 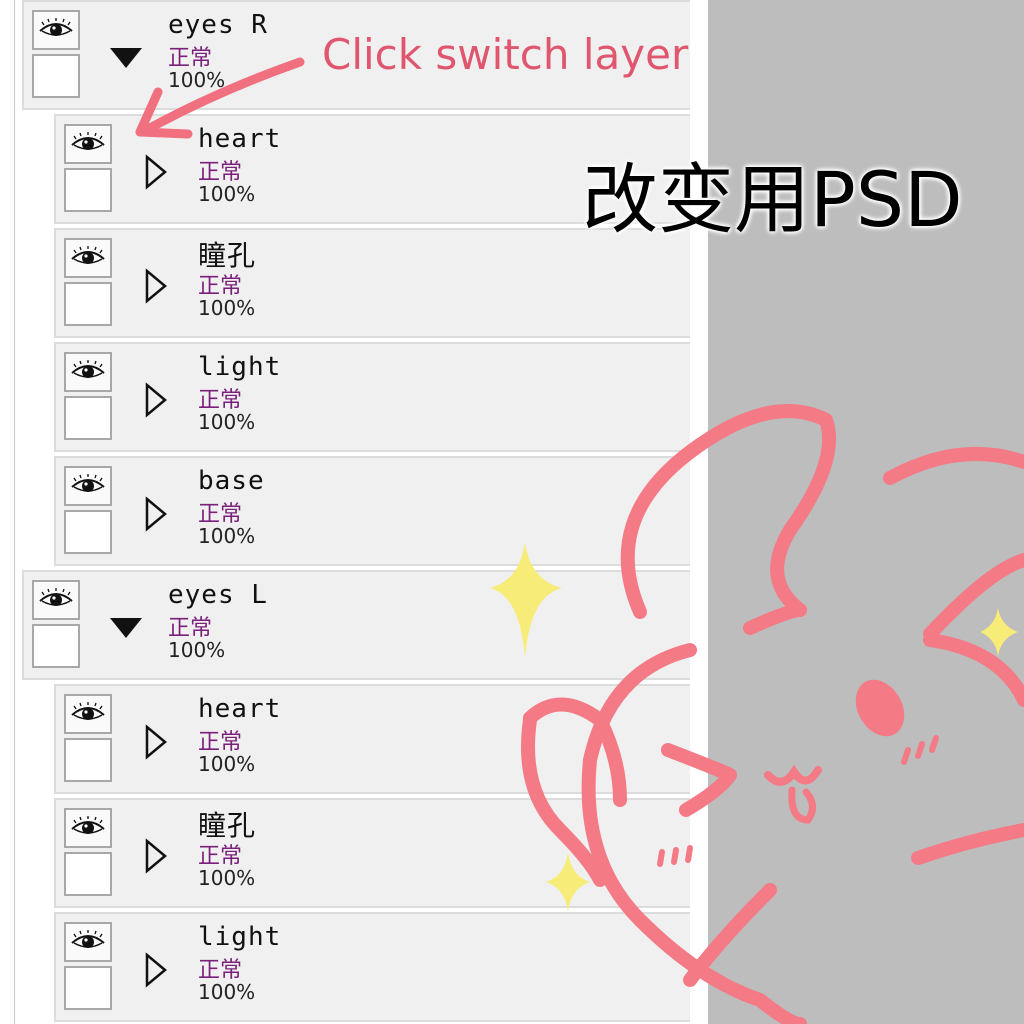 I want to click on layer-row-heart: heart 正常 100%, so click(x=372, y=739).